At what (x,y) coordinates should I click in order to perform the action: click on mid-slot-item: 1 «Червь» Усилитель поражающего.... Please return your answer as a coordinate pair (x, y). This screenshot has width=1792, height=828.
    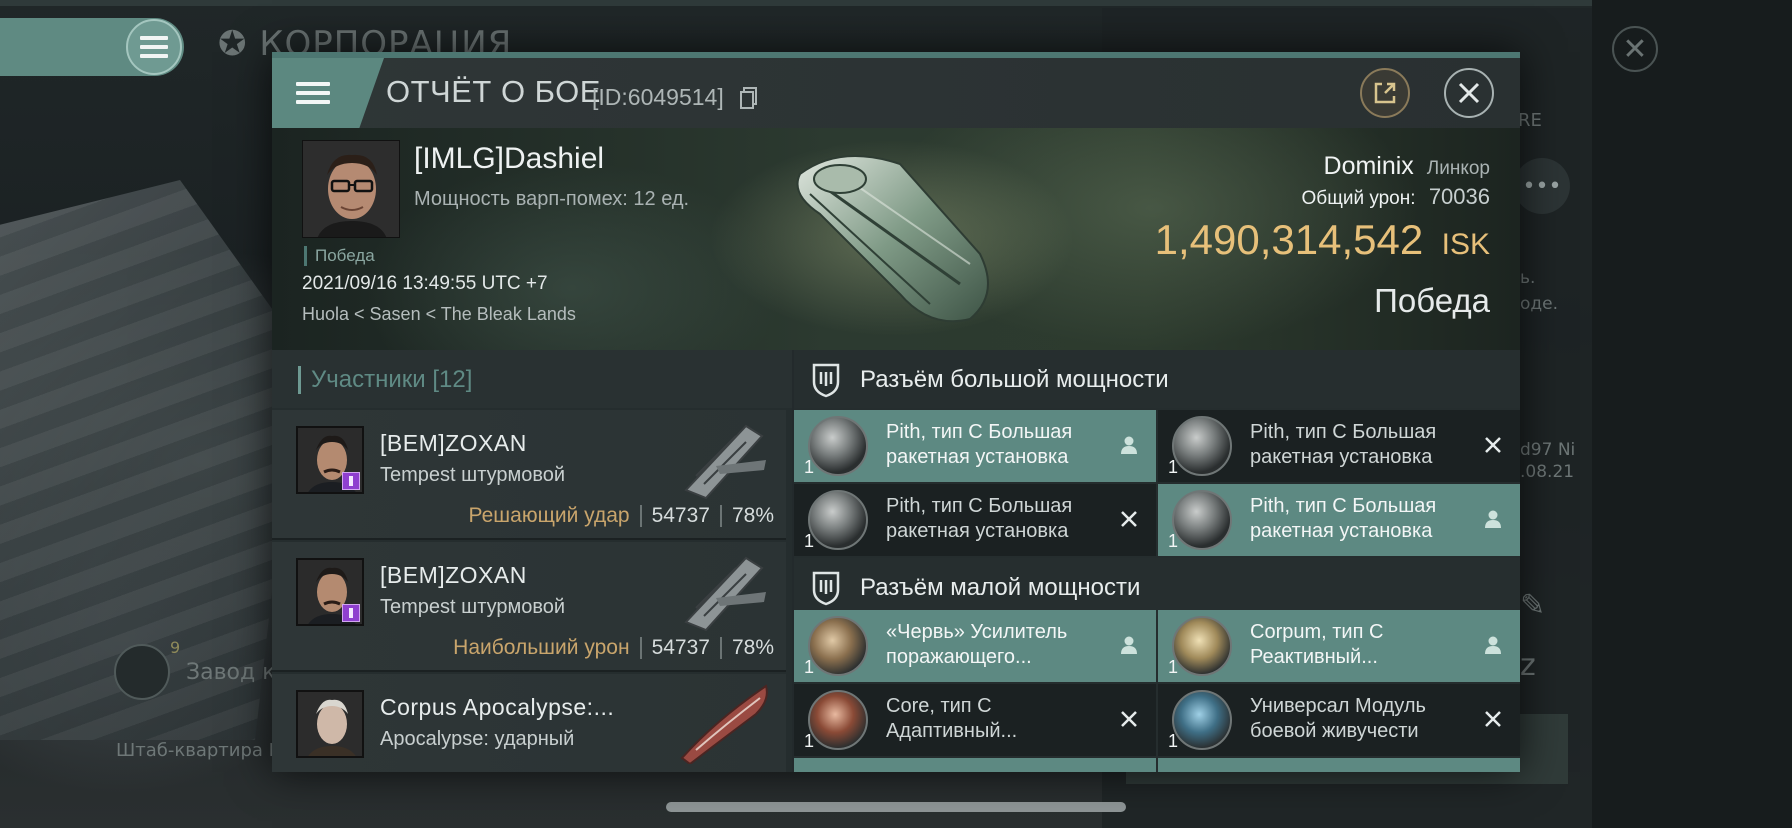
    Looking at the image, I should click on (975, 646).